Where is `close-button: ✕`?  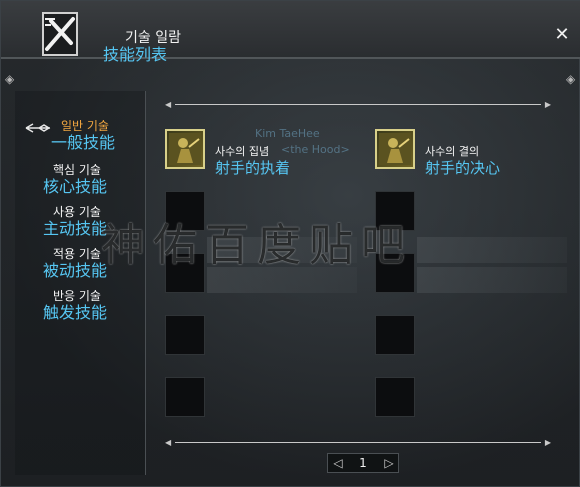 close-button: ✕ is located at coordinates (562, 35).